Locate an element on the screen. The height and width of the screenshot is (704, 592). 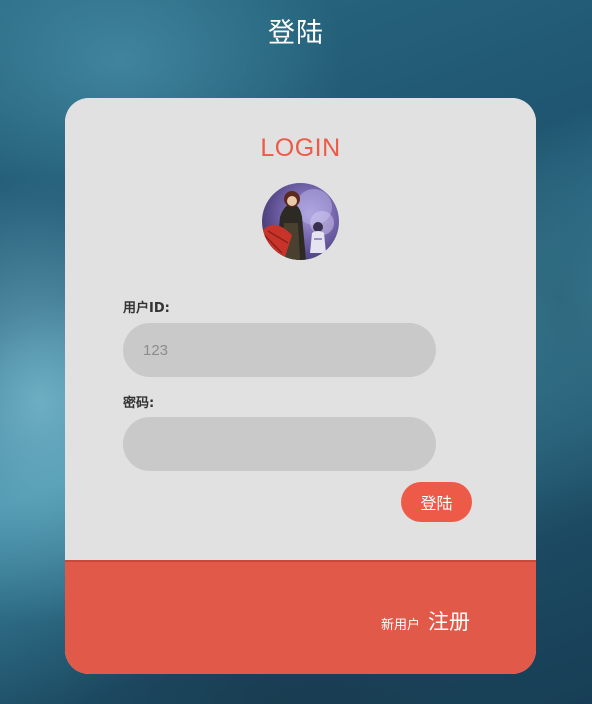
register-row: 新用户 注册 is located at coordinates (425, 621).